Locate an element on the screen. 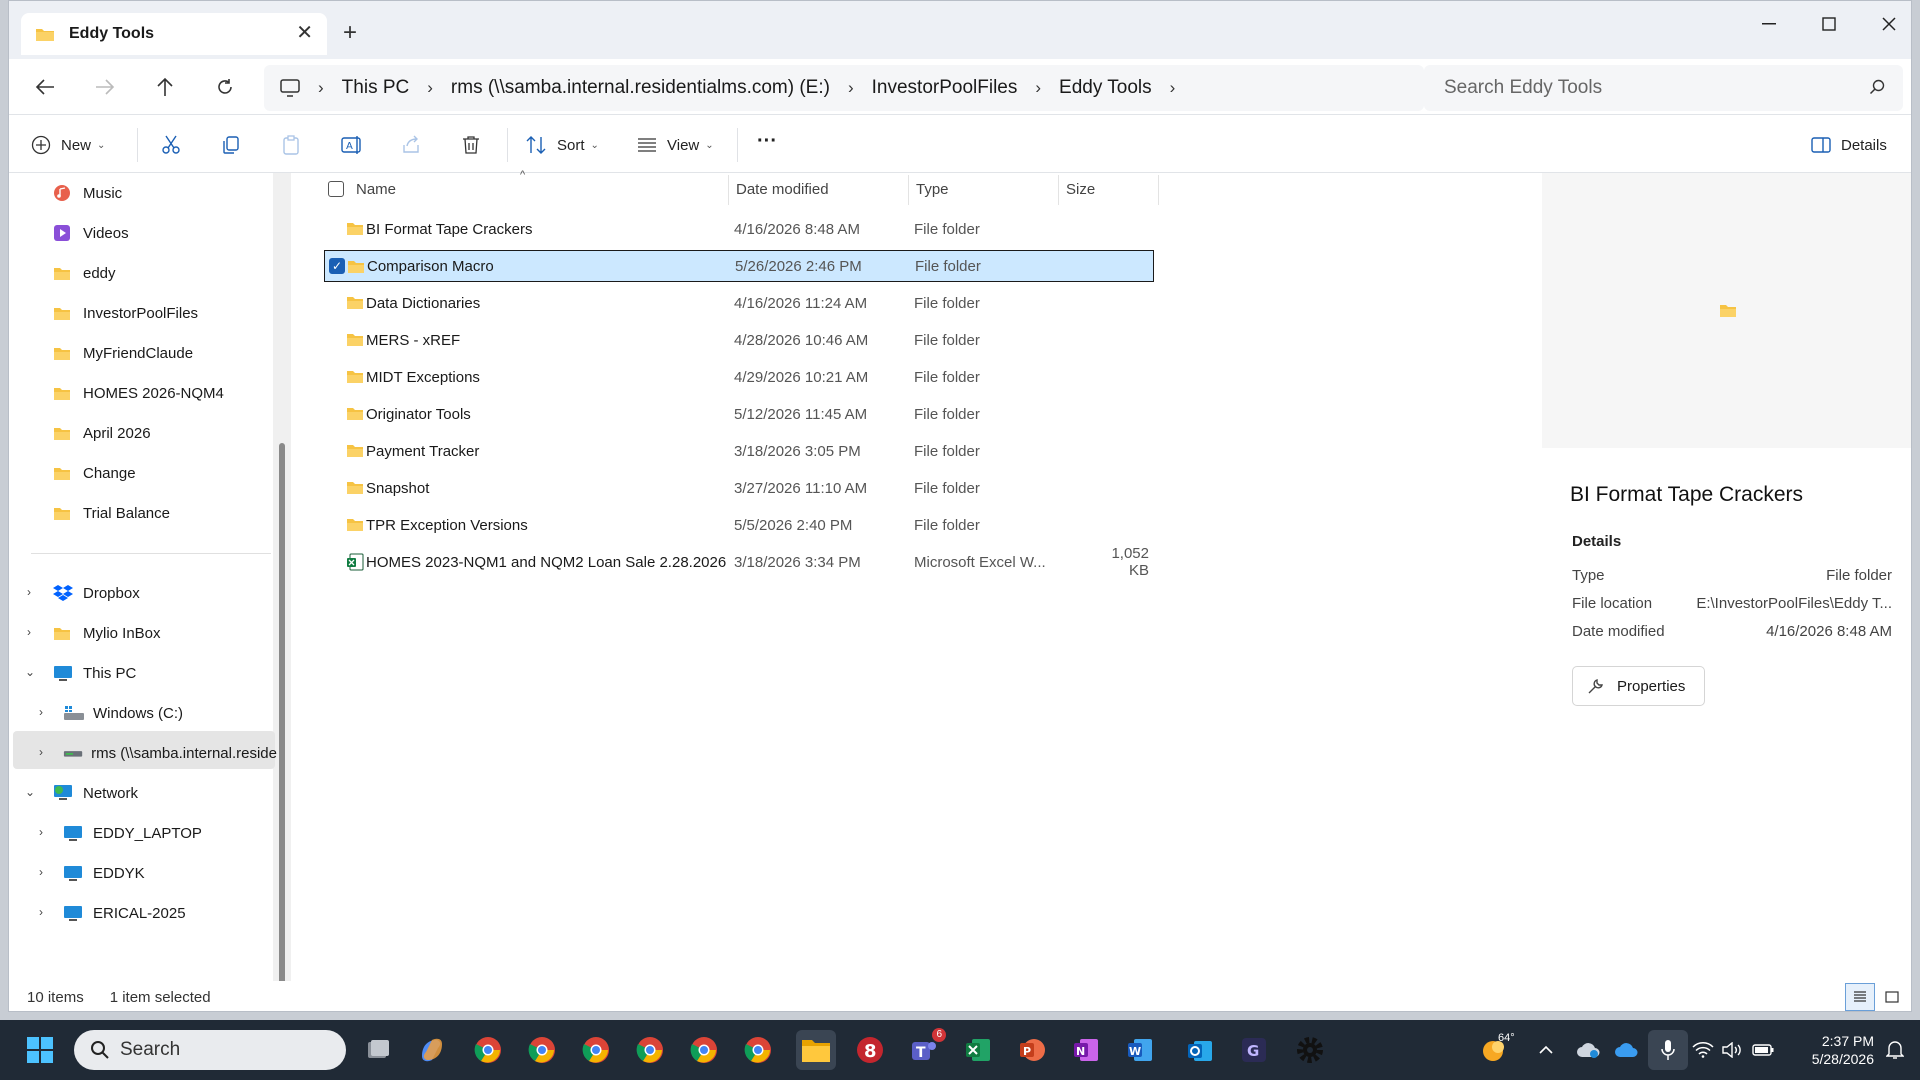 The width and height of the screenshot is (1920, 1080). system-clock: 2:37 PM 5/28/2026 is located at coordinates (1832, 1050).